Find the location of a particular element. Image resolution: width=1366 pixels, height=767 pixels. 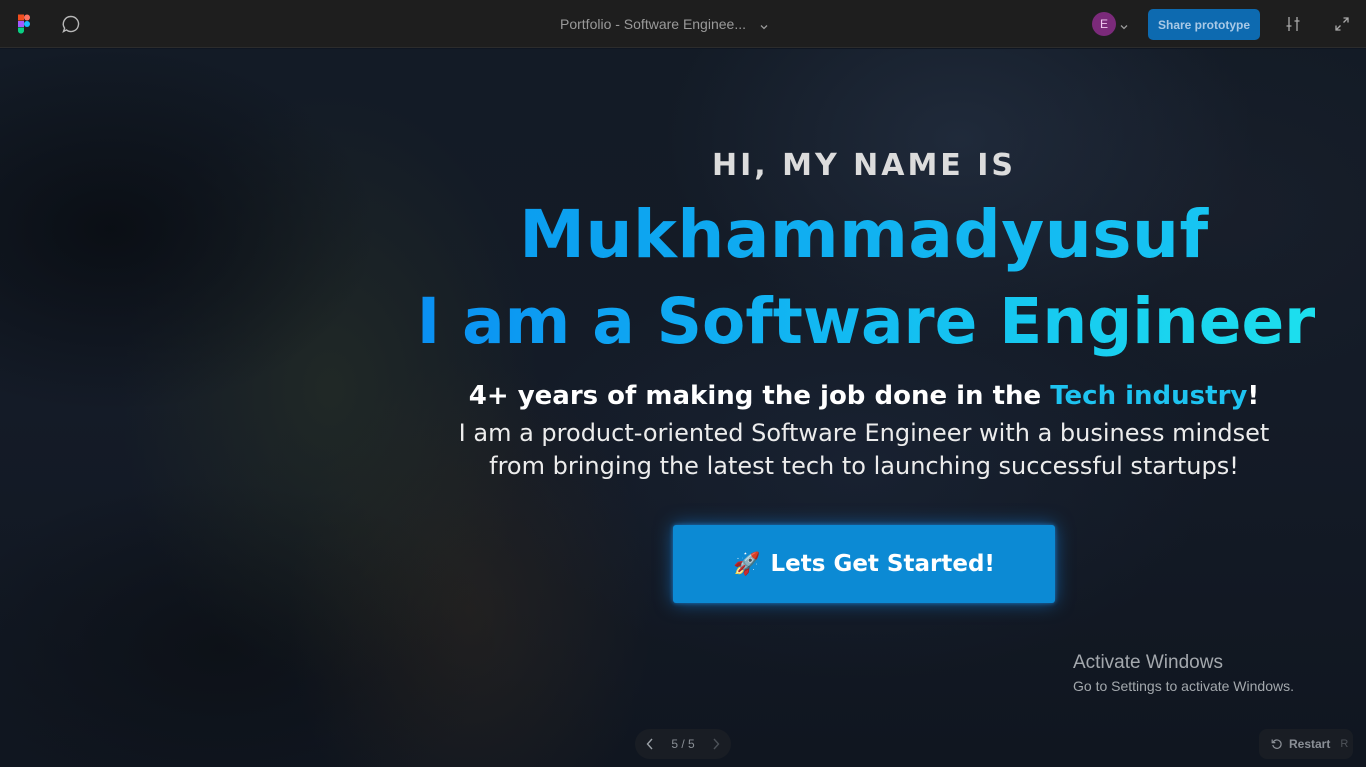

user-avatar-menu: E is located at coordinates (1110, 24).